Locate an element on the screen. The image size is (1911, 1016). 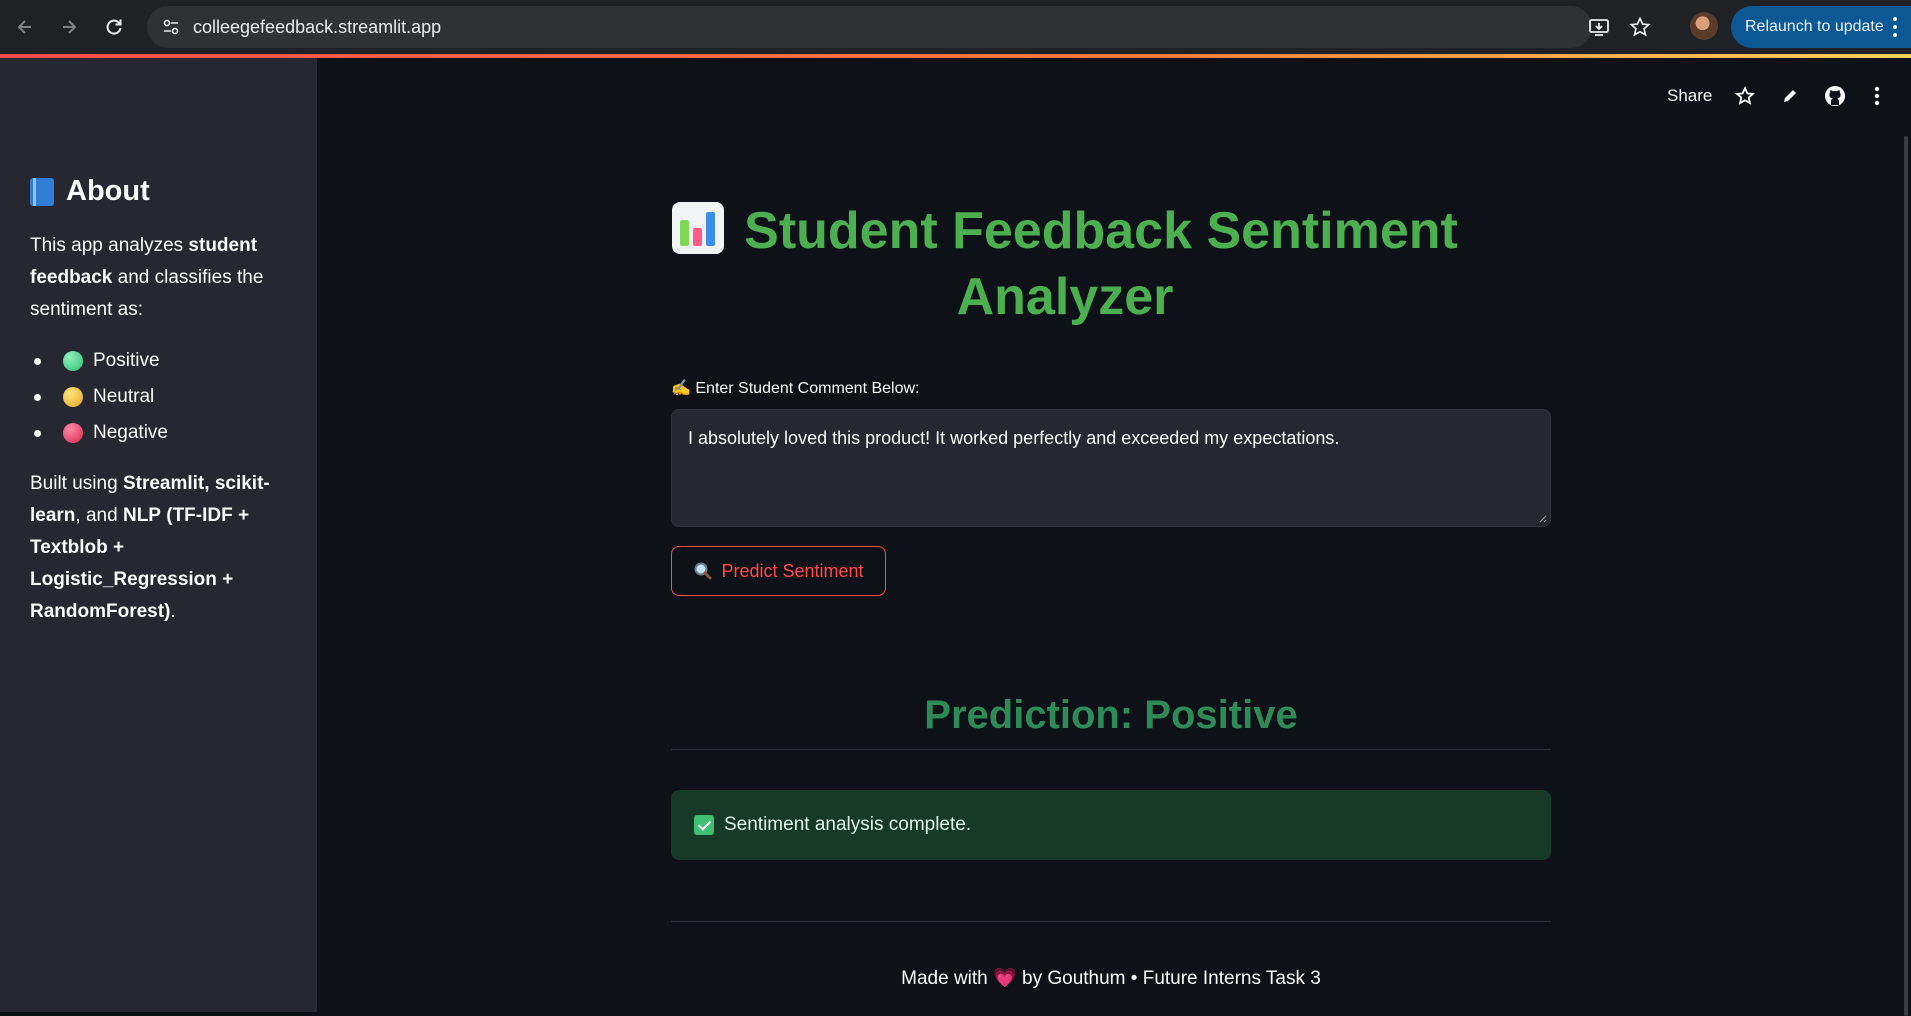
install-app-button is located at coordinates (1599, 27).